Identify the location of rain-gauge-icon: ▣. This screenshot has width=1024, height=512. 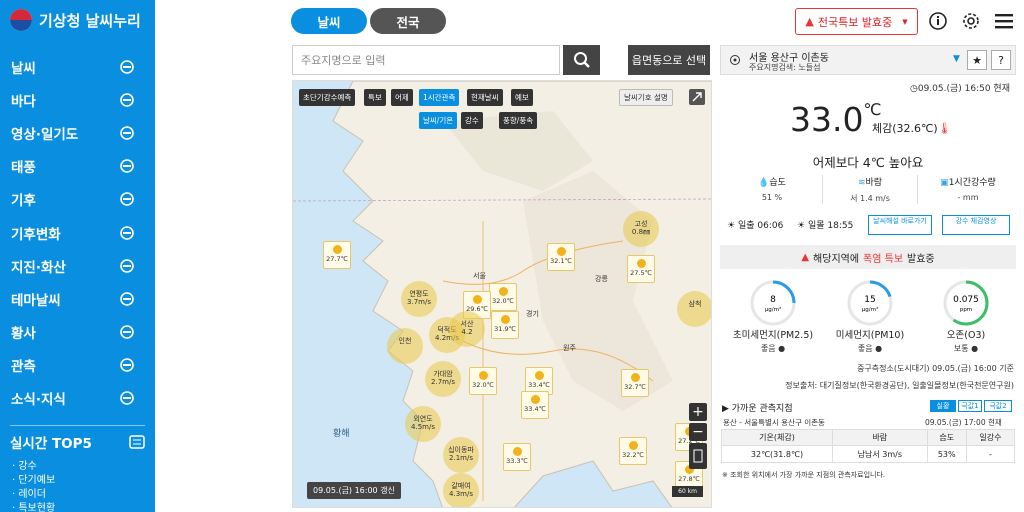
(944, 183).